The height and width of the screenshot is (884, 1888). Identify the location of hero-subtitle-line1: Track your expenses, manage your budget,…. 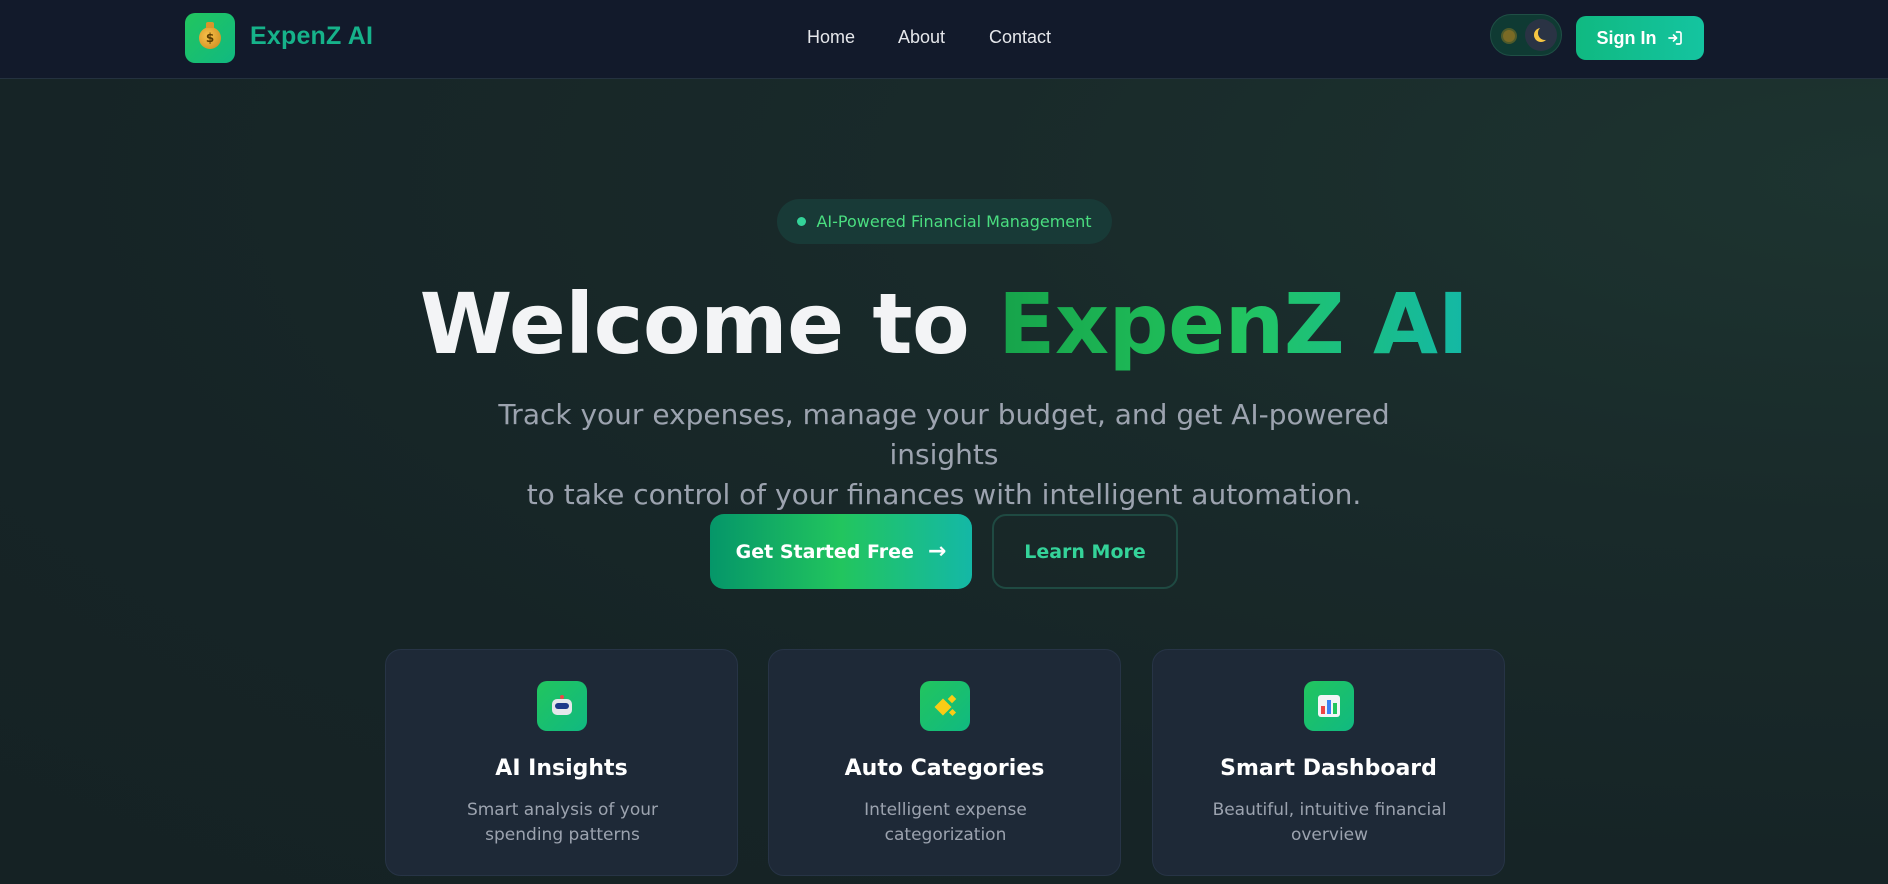
(944, 434).